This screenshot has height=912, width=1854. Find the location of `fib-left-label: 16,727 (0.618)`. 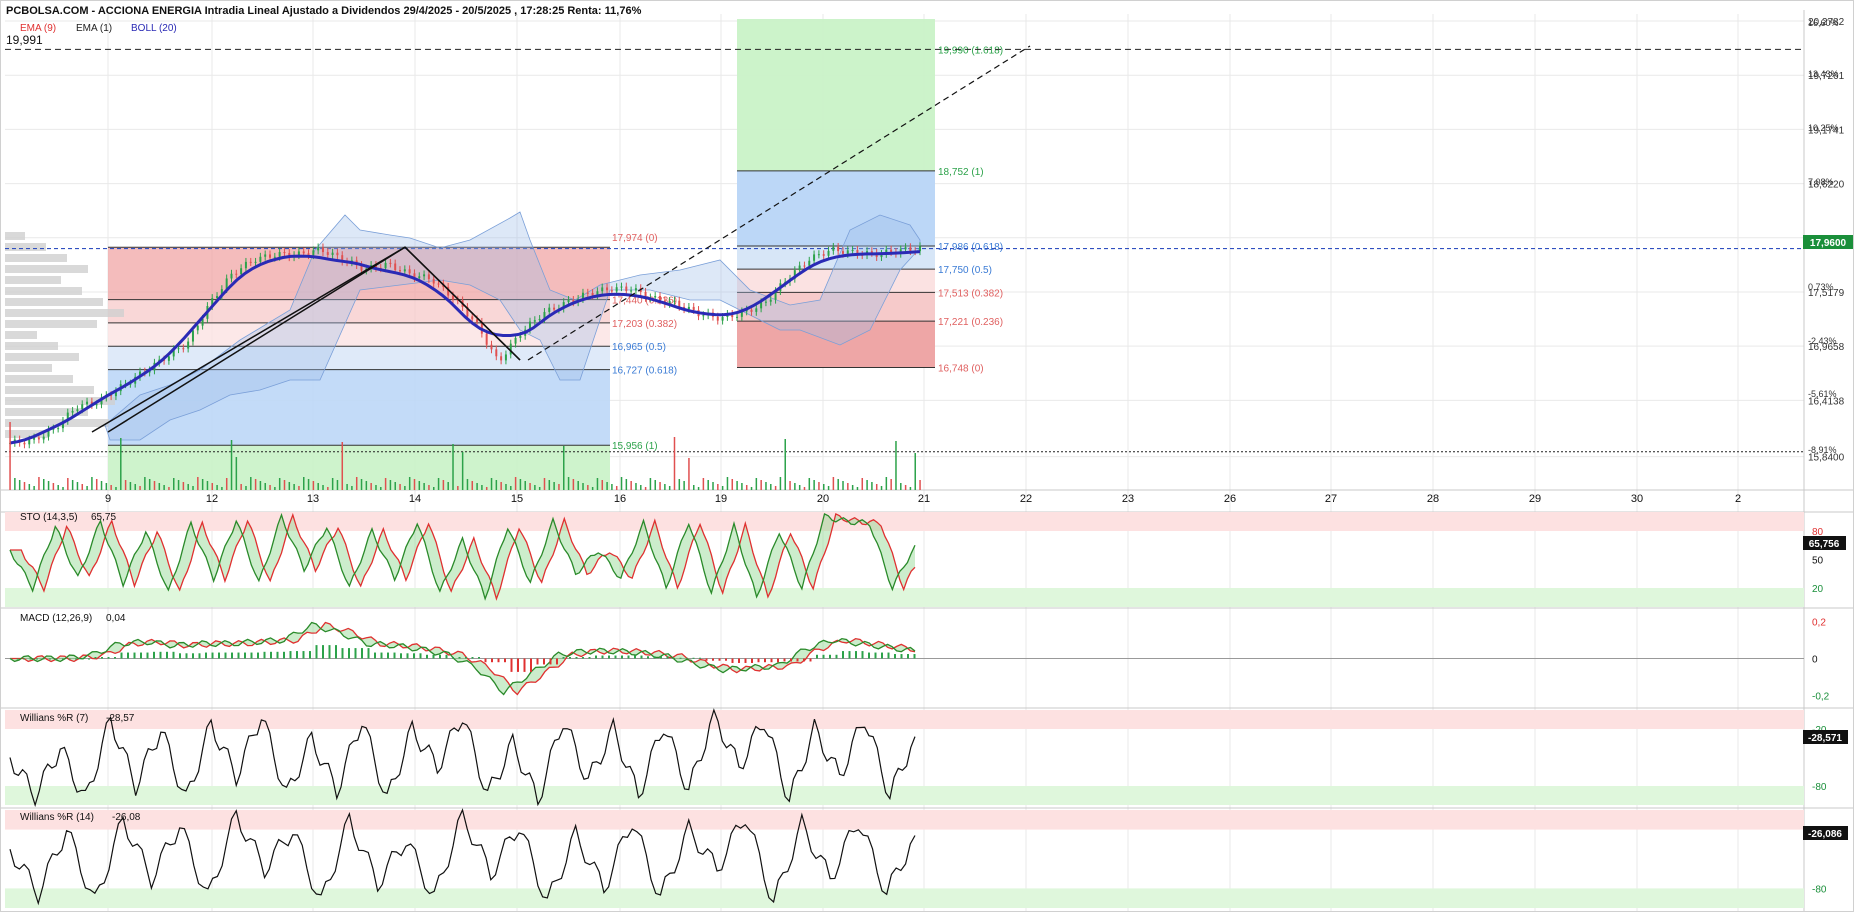

fib-left-label: 16,727 (0.618) is located at coordinates (644, 371).